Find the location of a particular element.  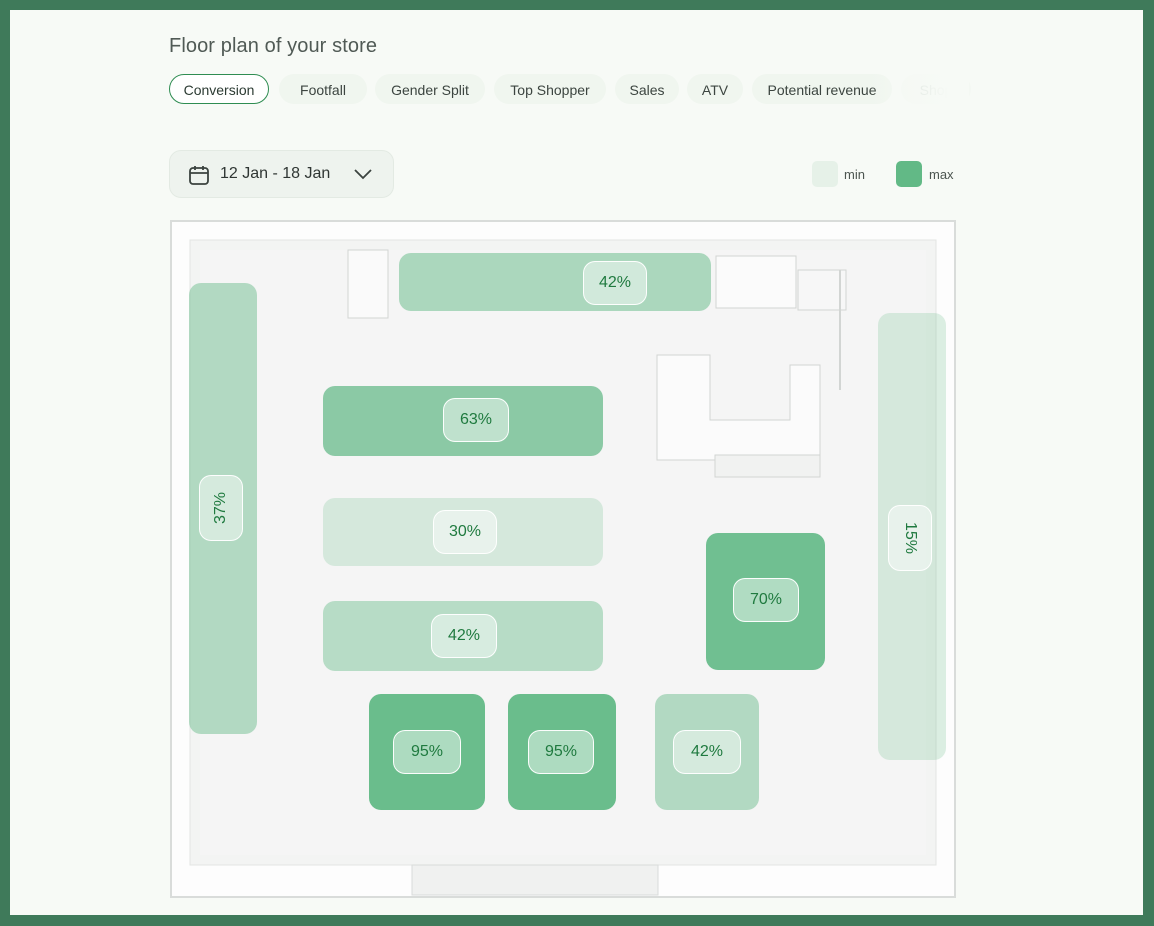

zone-value-label: 63% is located at coordinates (476, 420).